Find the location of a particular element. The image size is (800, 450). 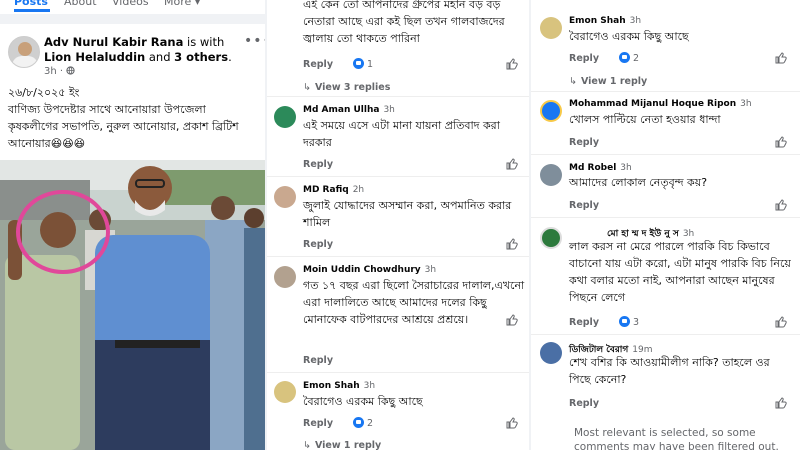

tab-about: About is located at coordinates (80, 4).